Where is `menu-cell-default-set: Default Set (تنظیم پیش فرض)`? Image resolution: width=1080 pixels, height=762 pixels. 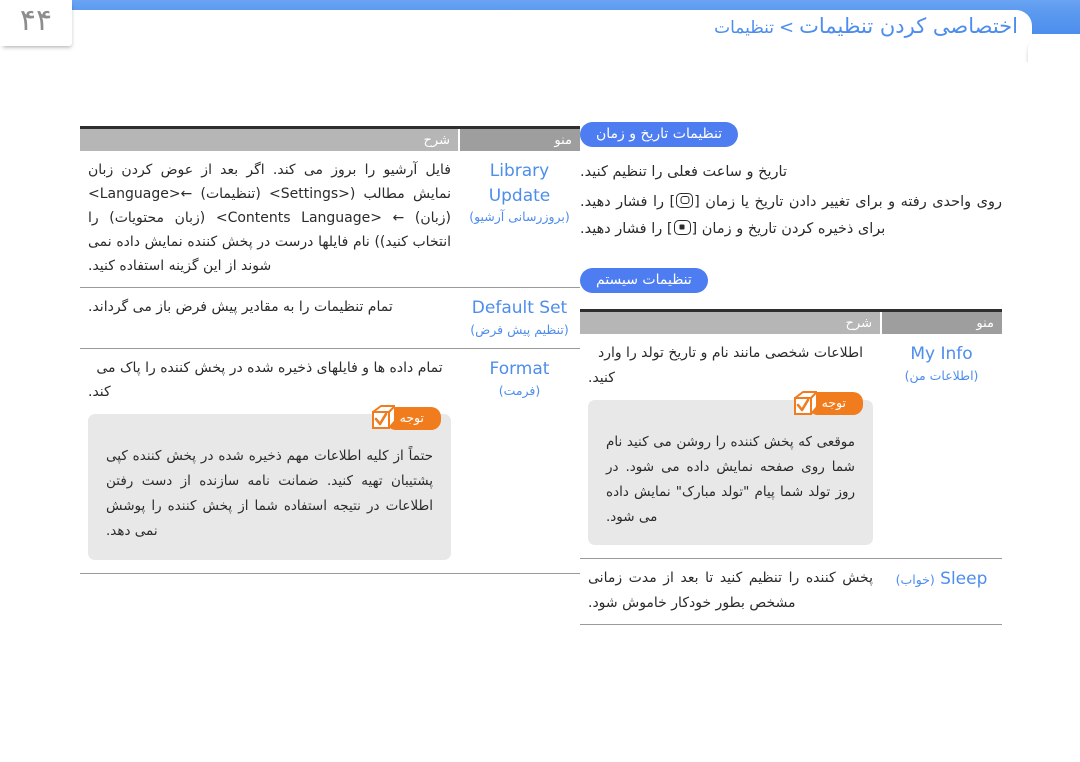
menu-cell-default-set: Default Set (تنظیم پیش فرض) is located at coordinates (519, 318).